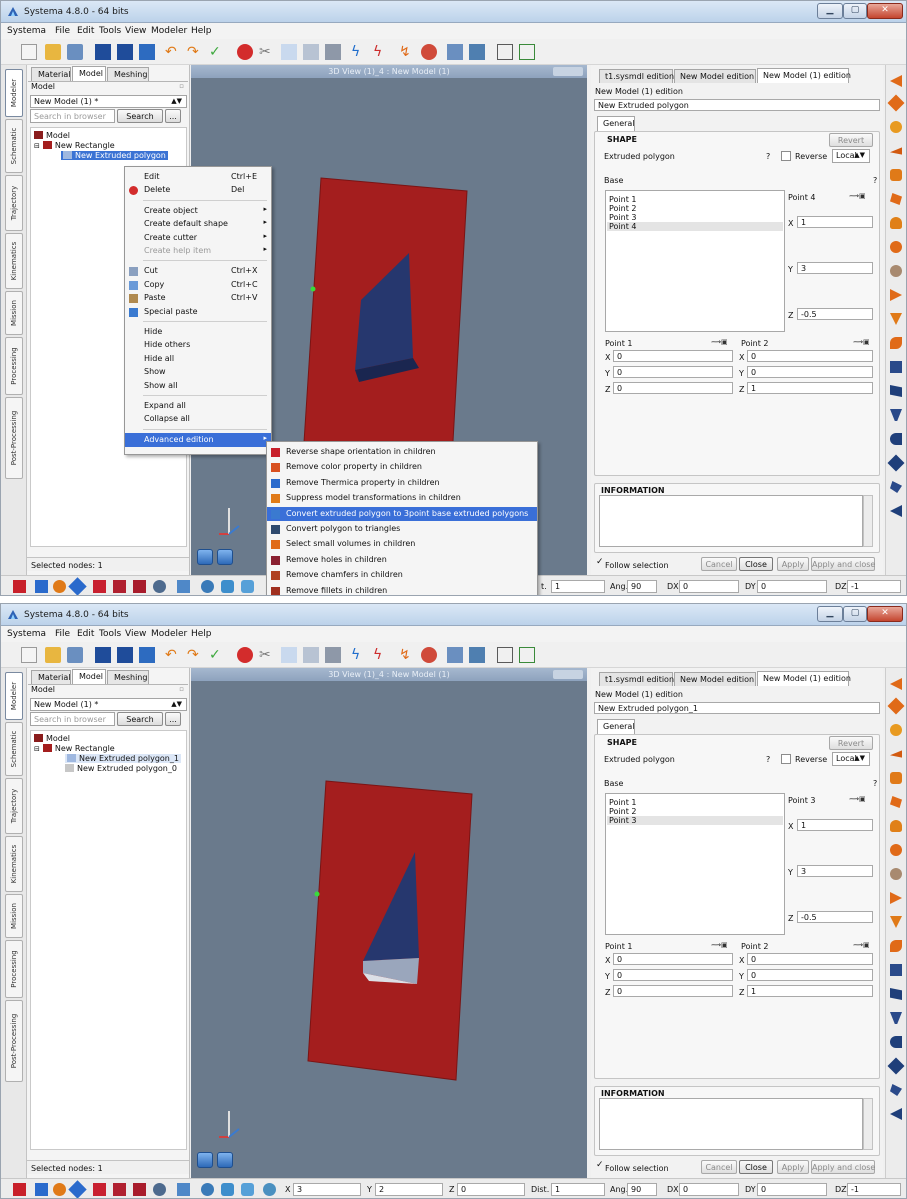 This screenshot has height=1199, width=907. I want to click on tool-icon, so click(429, 655).